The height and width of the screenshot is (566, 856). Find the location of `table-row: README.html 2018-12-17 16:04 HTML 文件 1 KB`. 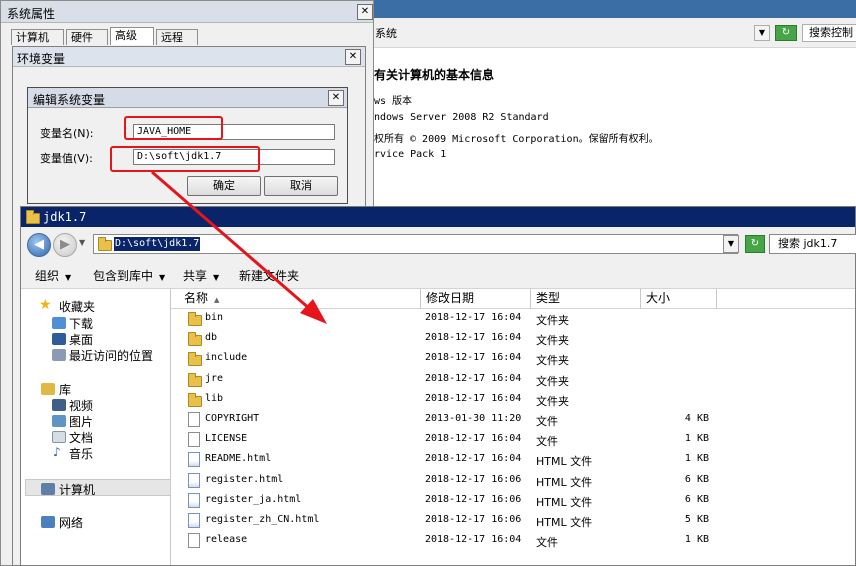

table-row: README.html 2018-12-17 16:04 HTML 文件 1 KB is located at coordinates (513, 460).